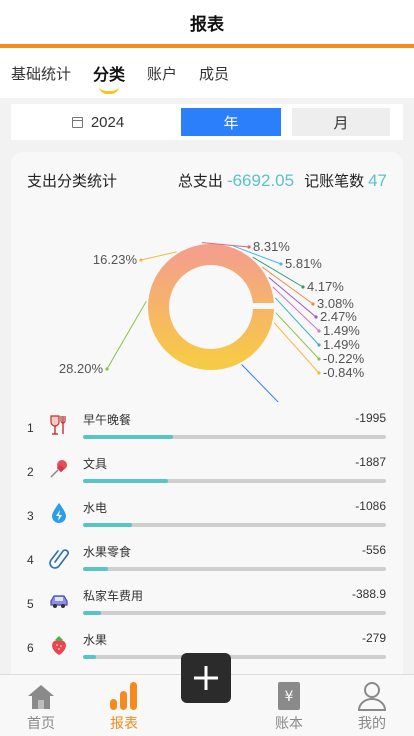  What do you see at coordinates (41, 723) in the screenshot?
I see `nav-home-label: 首页` at bounding box center [41, 723].